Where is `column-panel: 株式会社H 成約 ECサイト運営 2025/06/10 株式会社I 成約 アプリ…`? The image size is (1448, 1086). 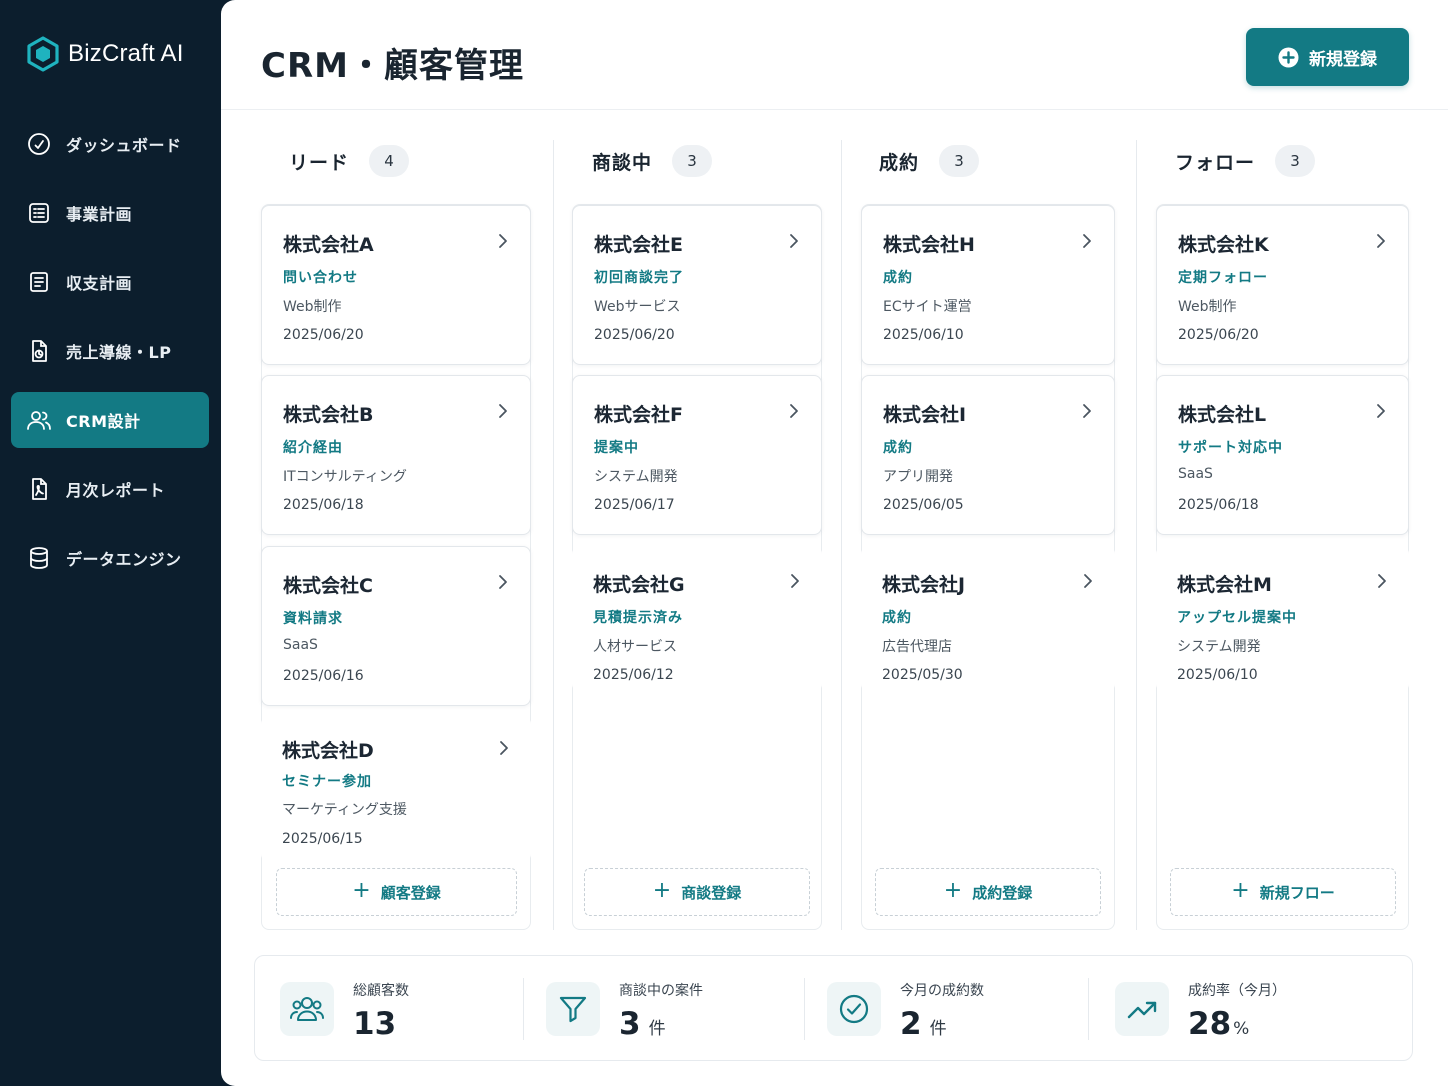
column-panel: 株式会社H 成約 ECサイト運営 2025/06/10 株式会社I 成約 アプリ… is located at coordinates (988, 567).